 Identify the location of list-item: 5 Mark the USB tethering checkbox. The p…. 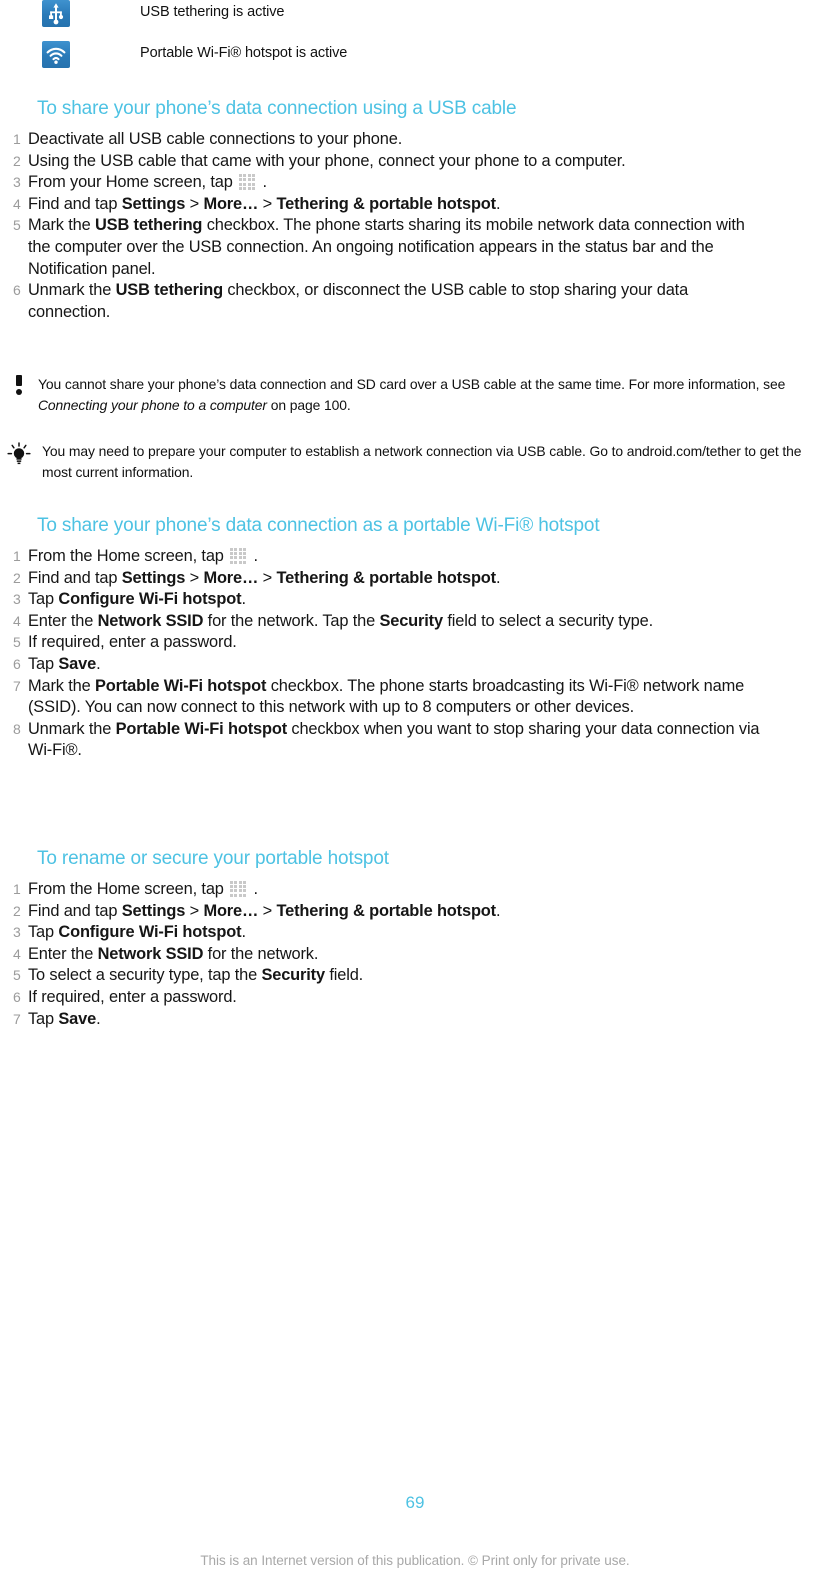
(415, 247).